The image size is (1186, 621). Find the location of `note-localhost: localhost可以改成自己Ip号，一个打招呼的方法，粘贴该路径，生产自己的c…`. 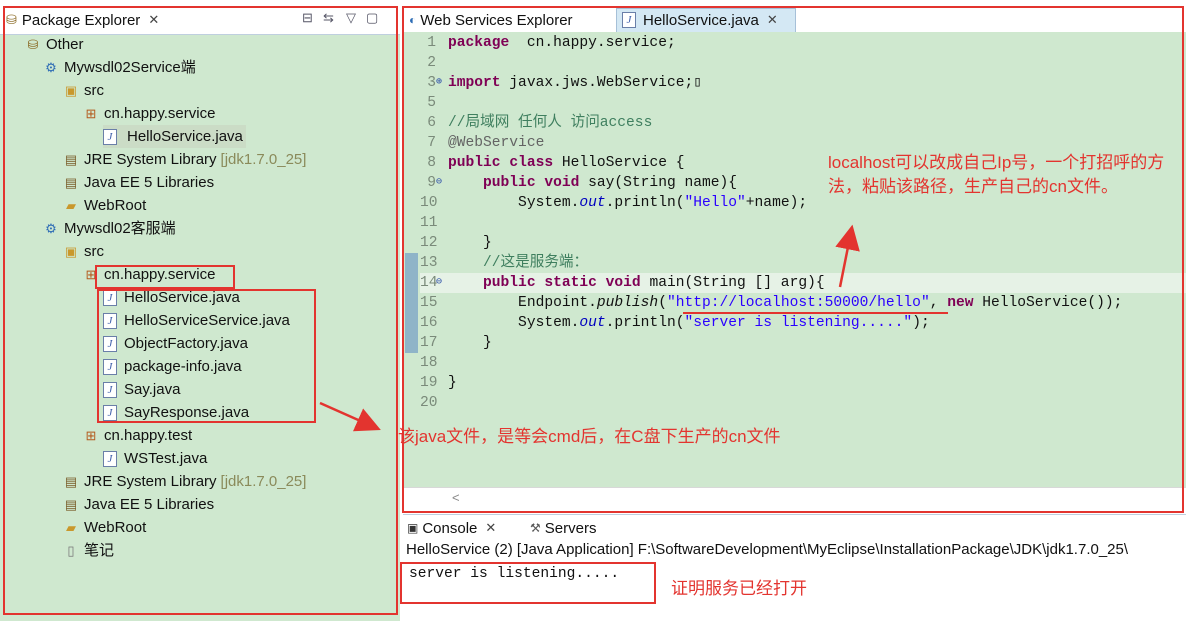

note-localhost: localhost可以改成自己Ip号，一个打招呼的方法，粘贴该路径，生产自己的c… is located at coordinates (996, 174).